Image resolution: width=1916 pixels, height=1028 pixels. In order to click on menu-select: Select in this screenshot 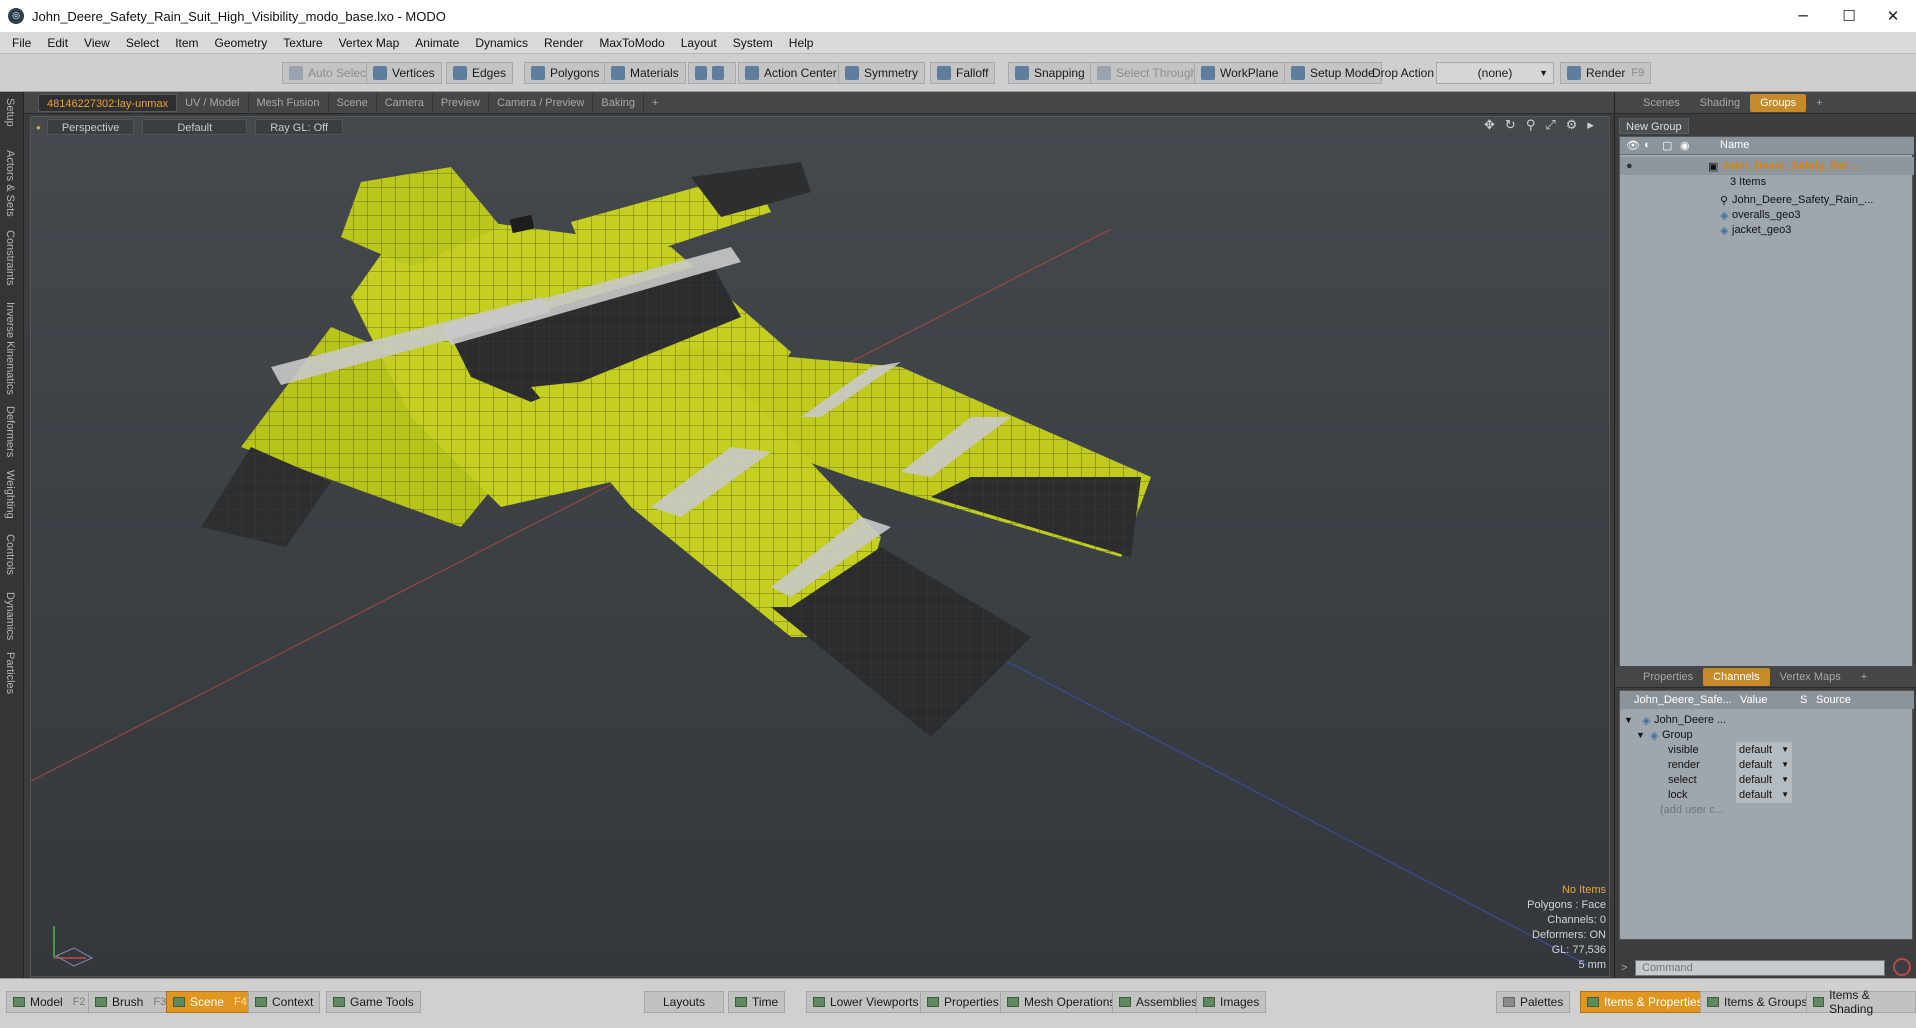, I will do `click(142, 43)`.